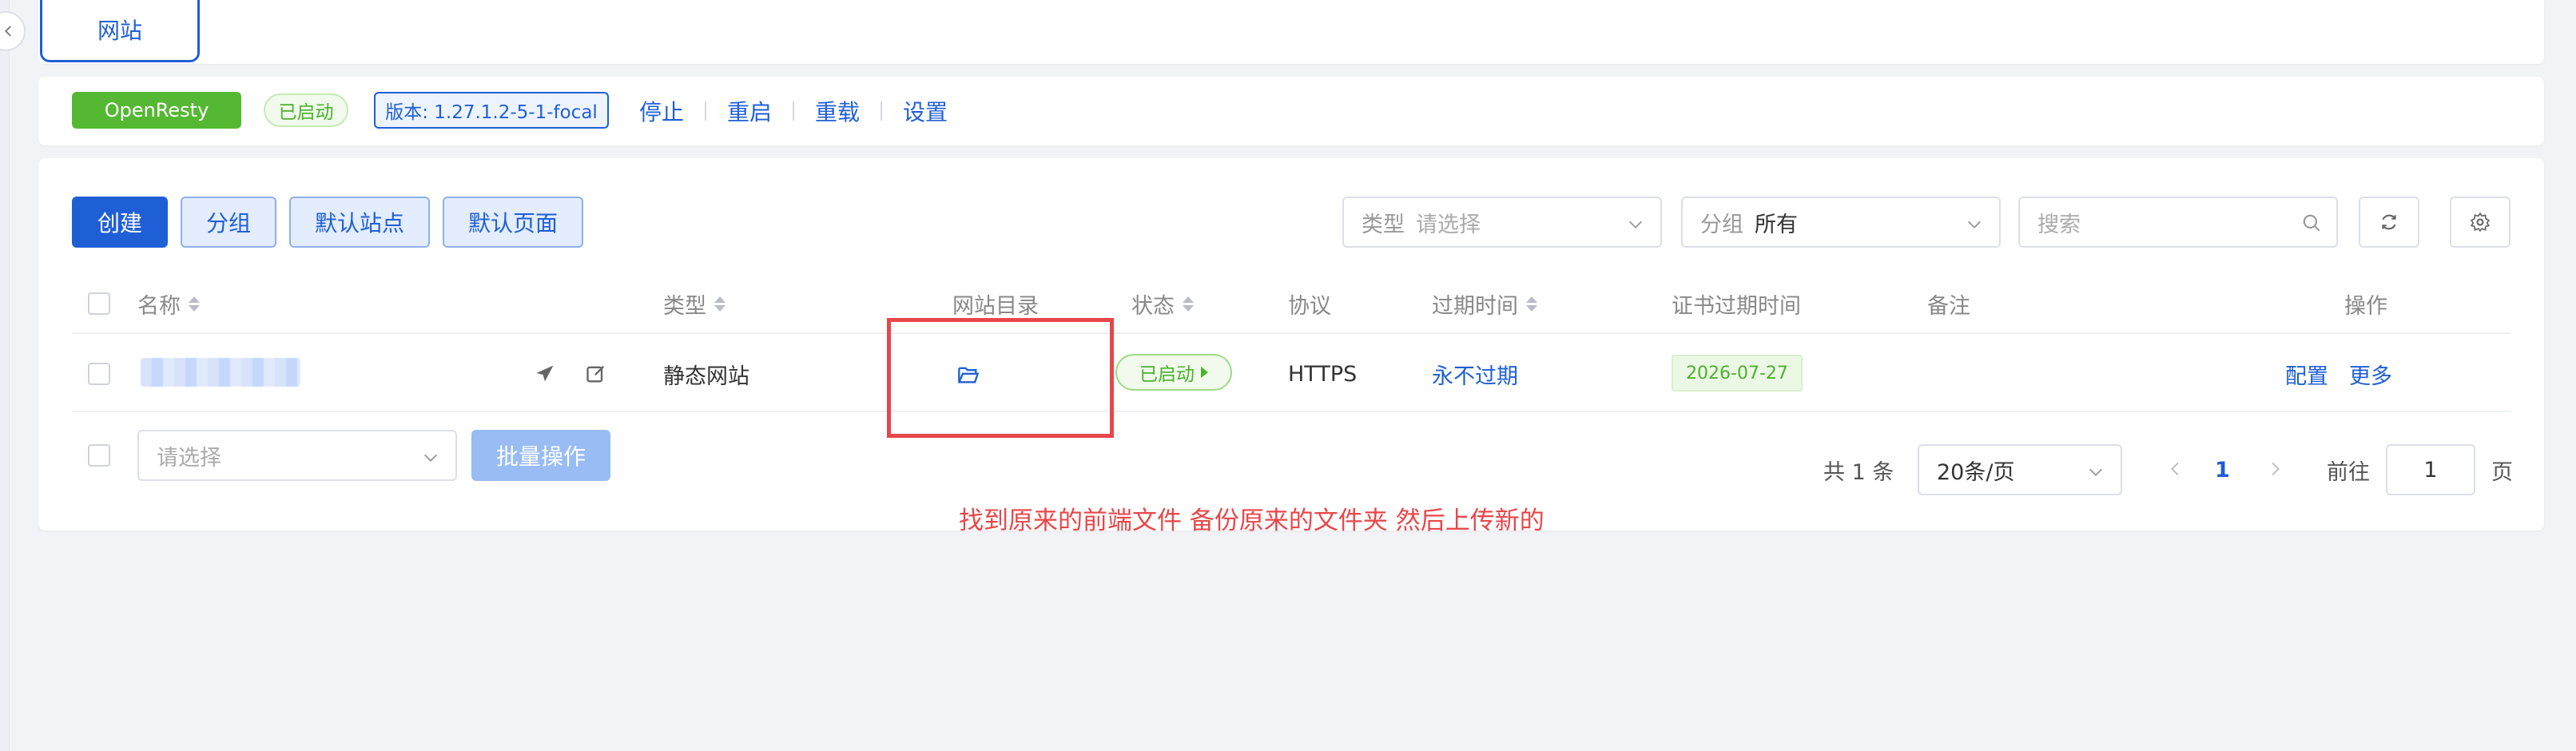 This screenshot has width=2576, height=751. What do you see at coordinates (1383, 224) in the screenshot?
I see `type-filter-label: 类型` at bounding box center [1383, 224].